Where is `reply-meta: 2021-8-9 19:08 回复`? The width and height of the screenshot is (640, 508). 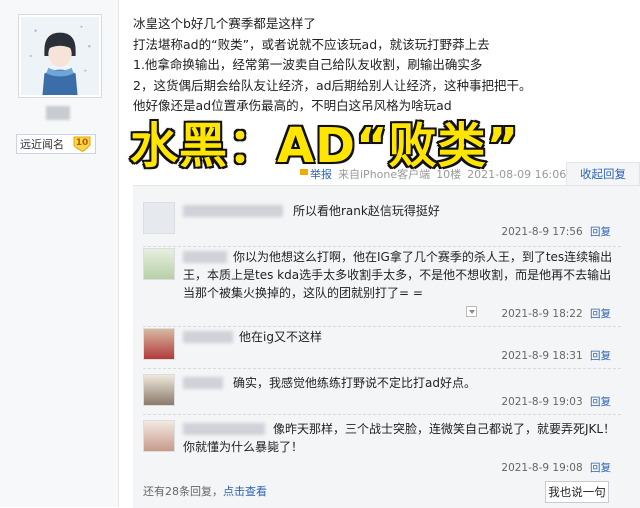
reply-meta: 2021-8-9 19:08 回复 is located at coordinates (556, 467).